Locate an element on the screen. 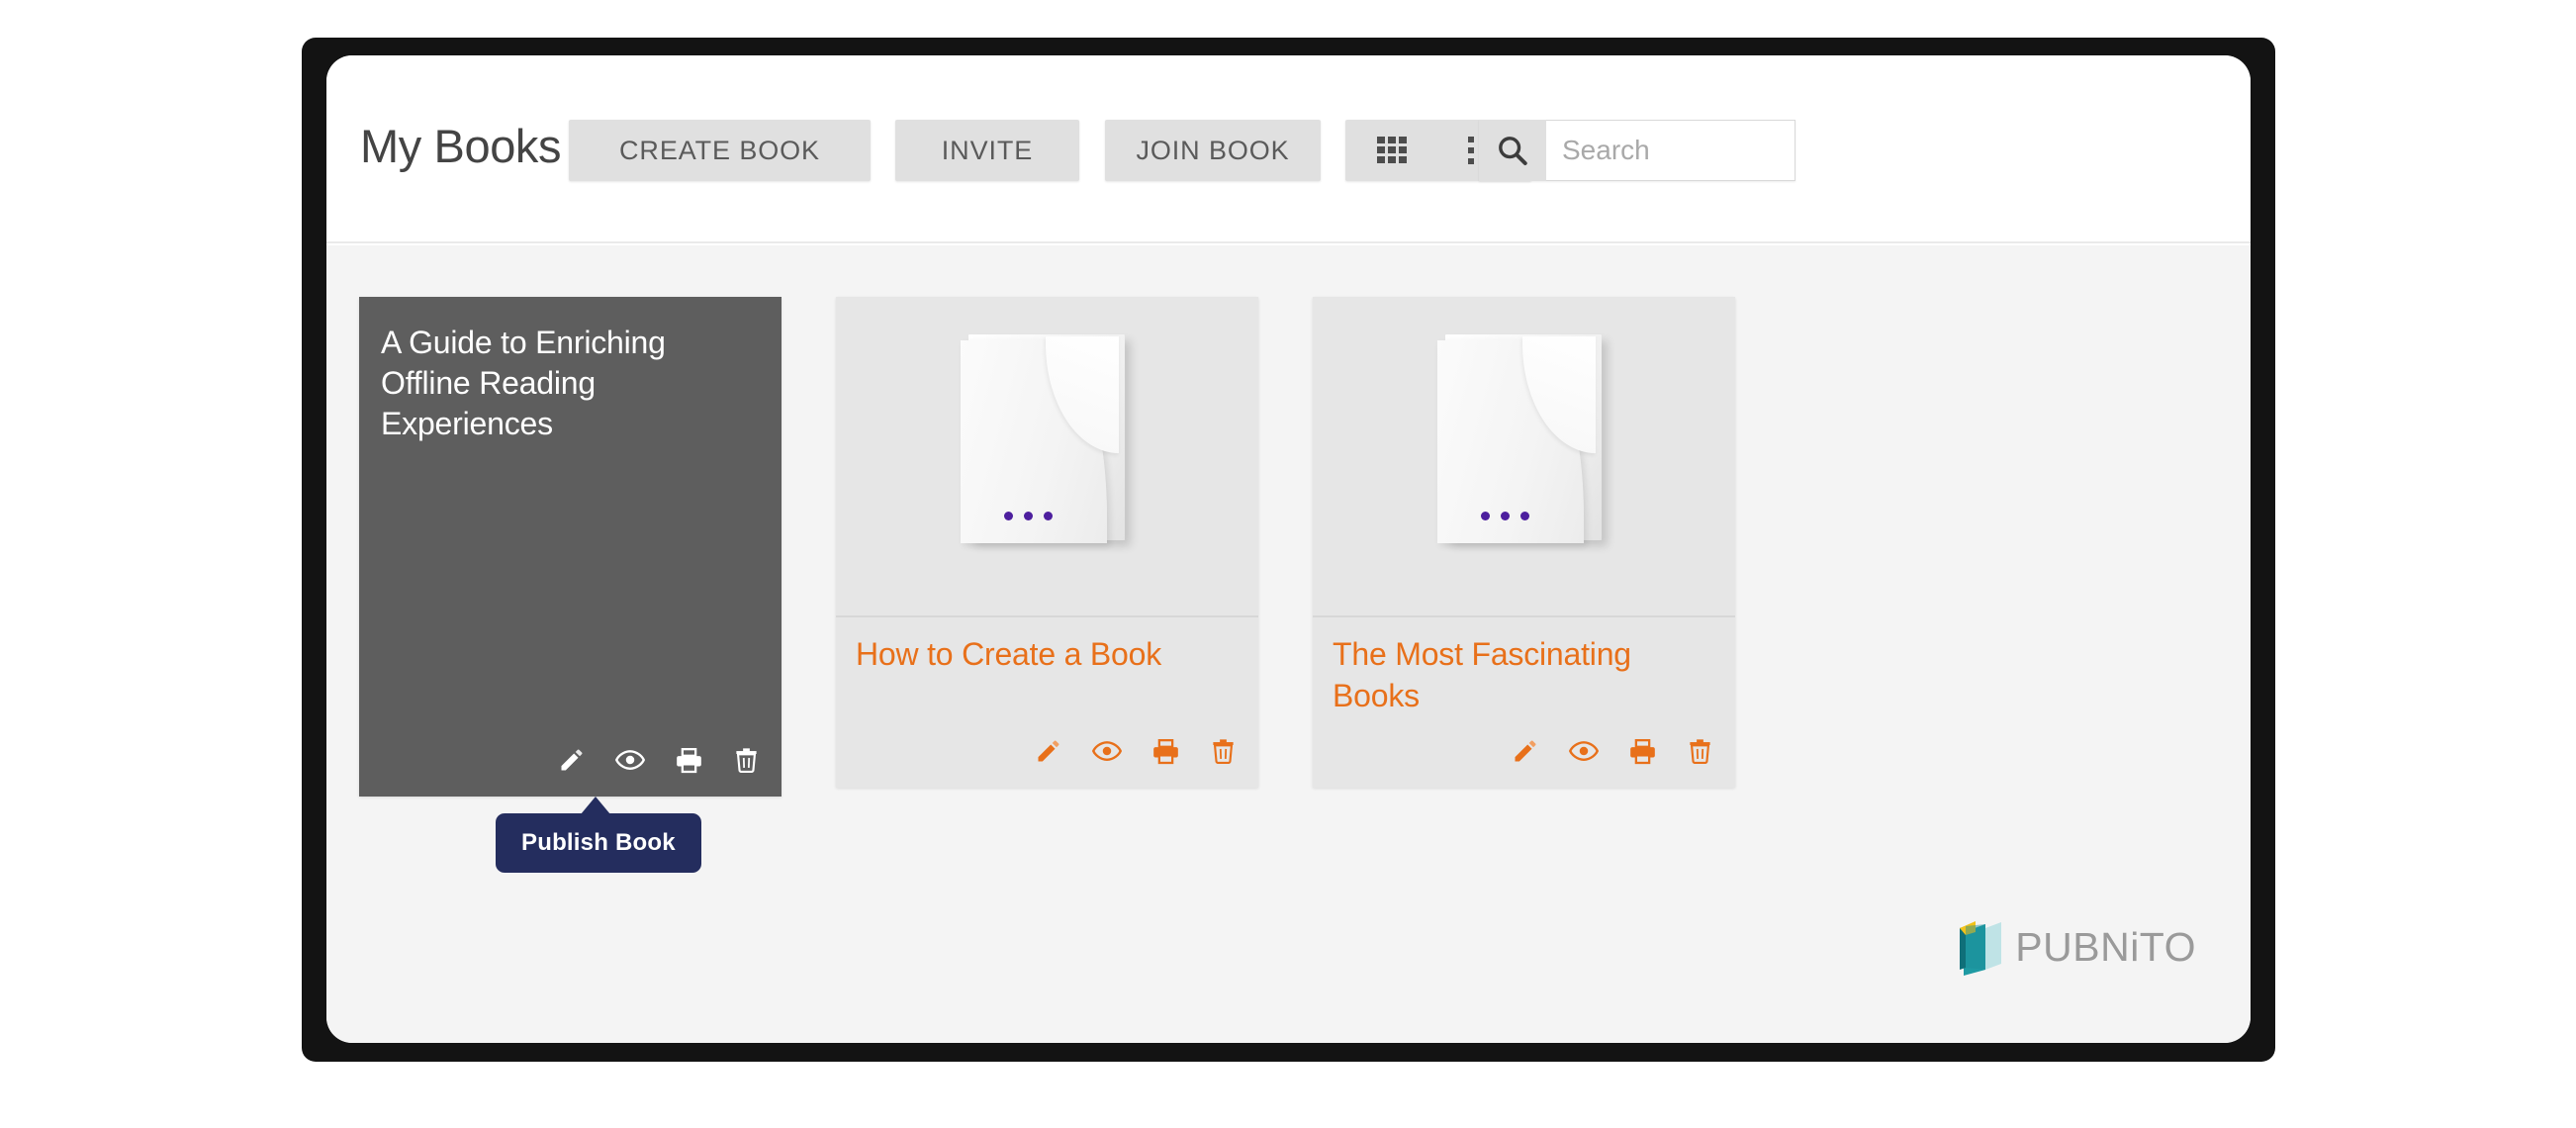 This screenshot has height=1128, width=2576. search-group is located at coordinates (1637, 150).